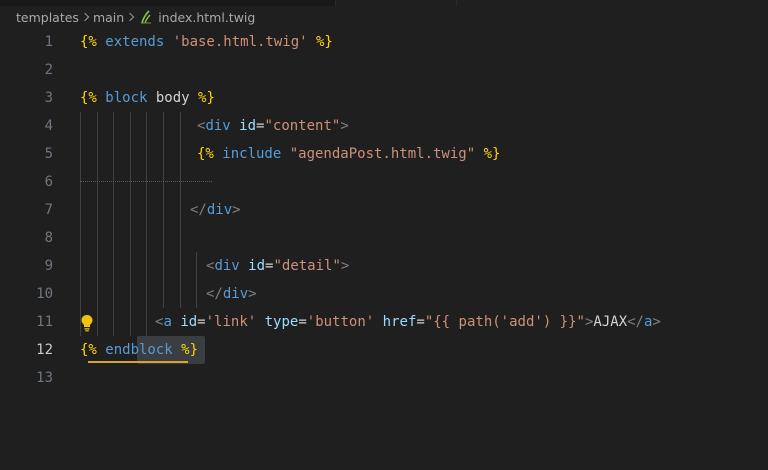  Describe the element at coordinates (48, 266) in the screenshot. I see `line-number: 9` at that location.